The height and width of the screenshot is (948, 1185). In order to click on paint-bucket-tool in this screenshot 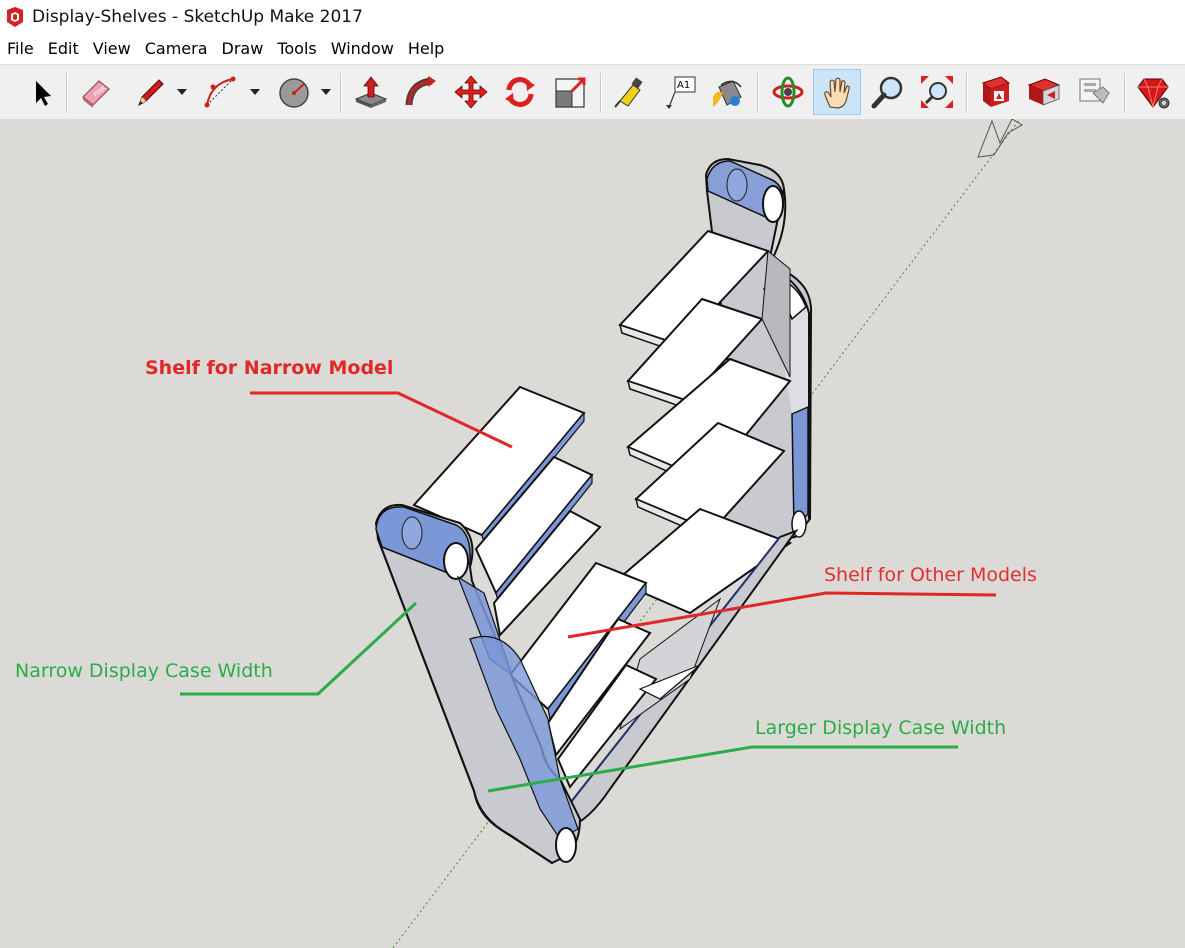, I will do `click(728, 92)`.